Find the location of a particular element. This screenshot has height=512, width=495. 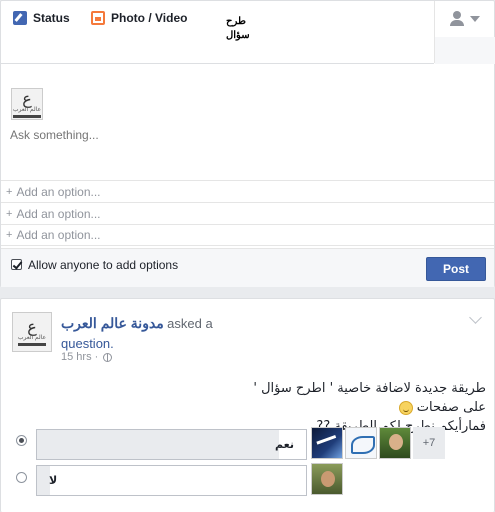

poll-radio-no is located at coordinates (21, 477).